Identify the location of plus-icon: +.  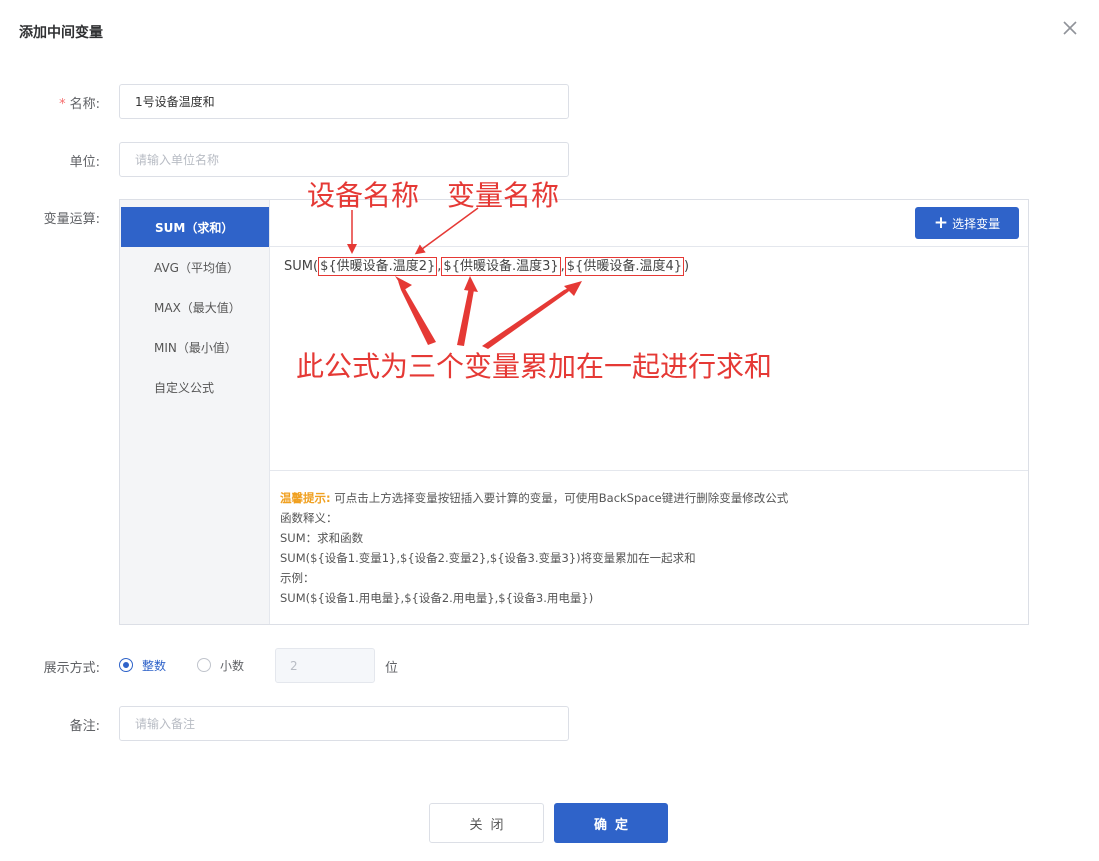
(941, 222).